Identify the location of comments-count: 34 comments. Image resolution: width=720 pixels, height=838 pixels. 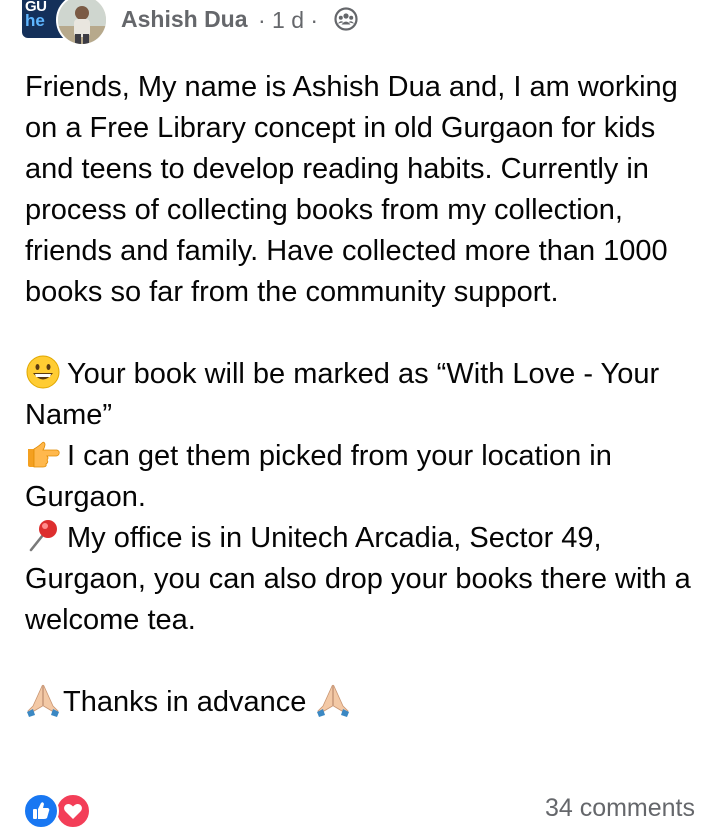
(620, 808).